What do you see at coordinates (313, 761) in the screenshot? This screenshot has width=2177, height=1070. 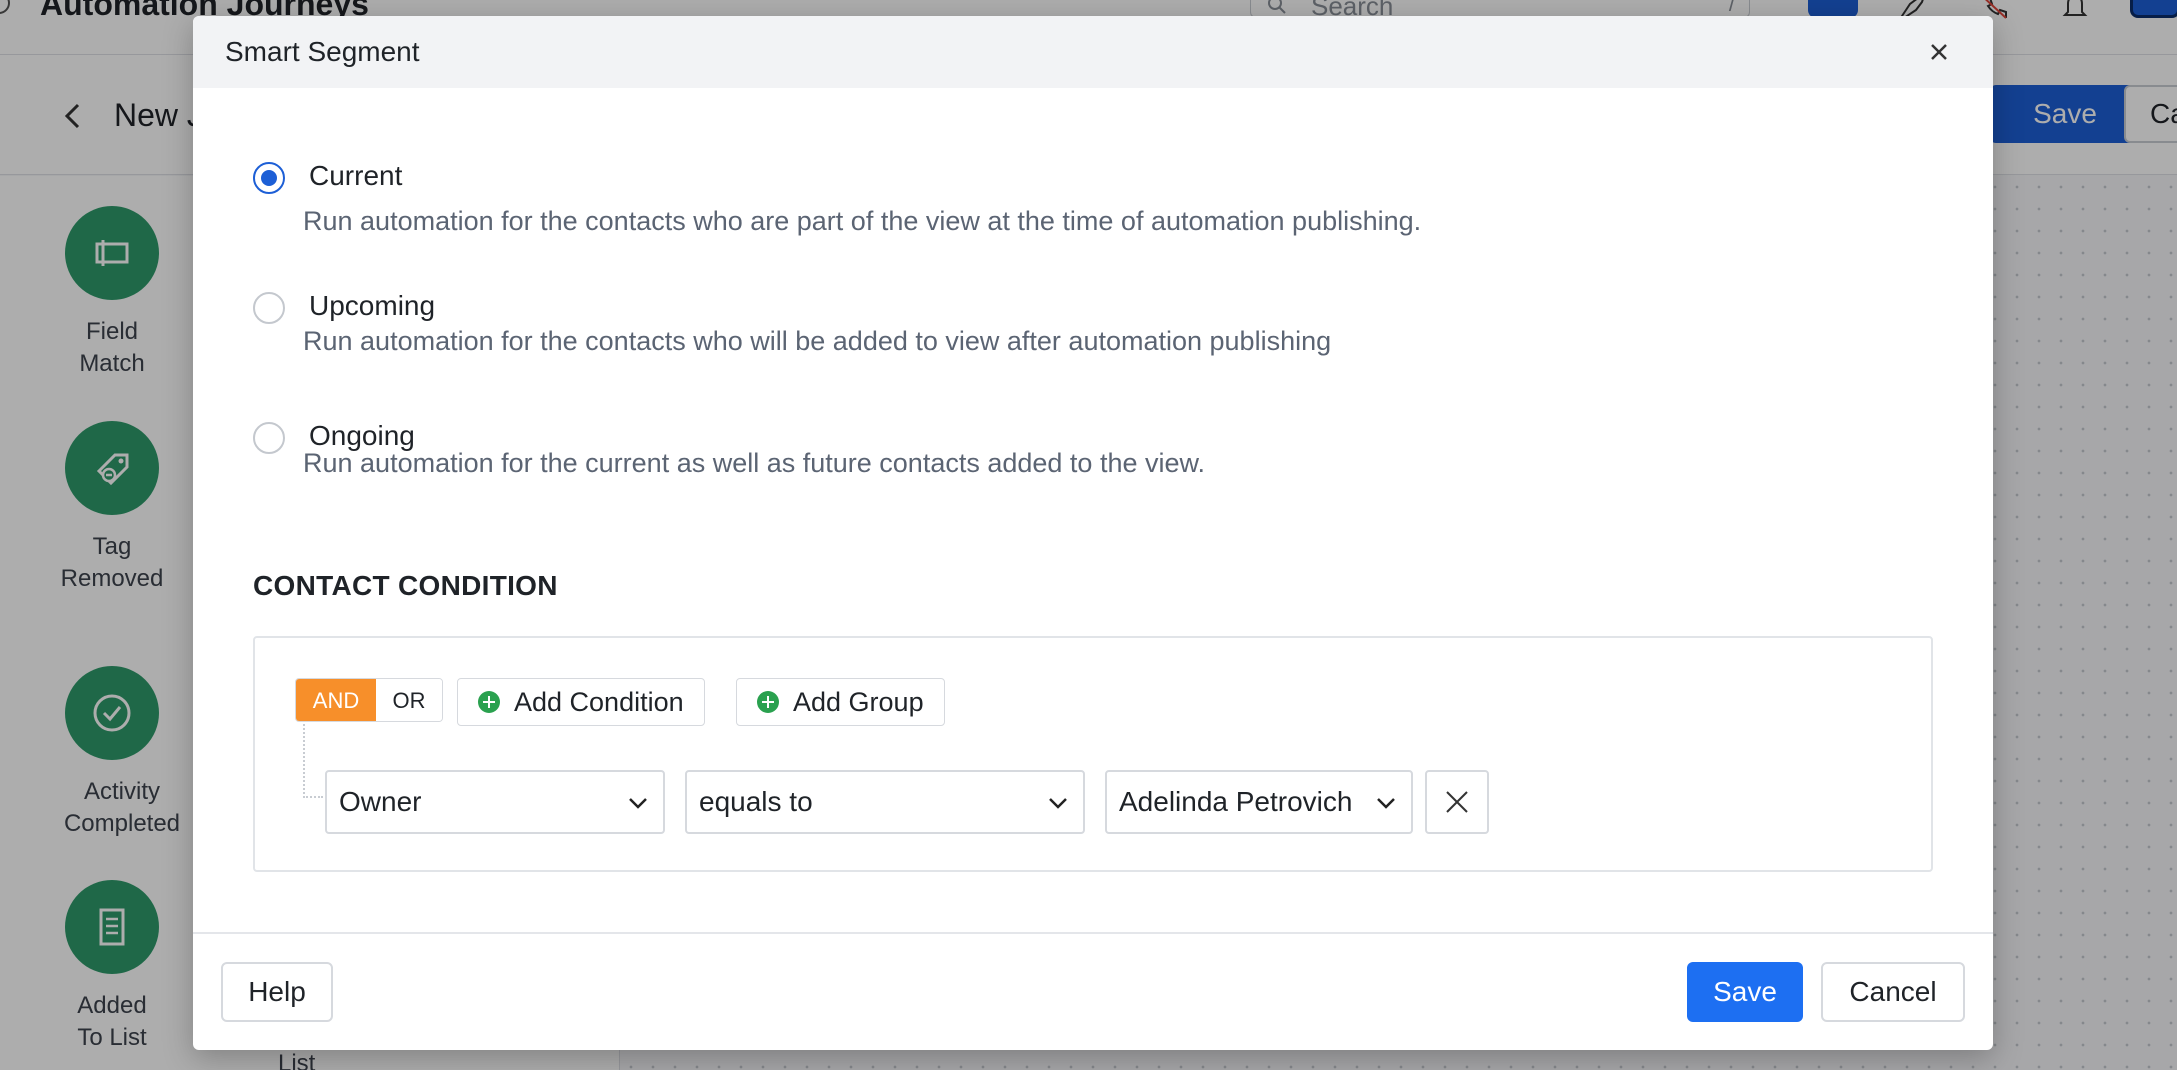 I see `tree-connector` at bounding box center [313, 761].